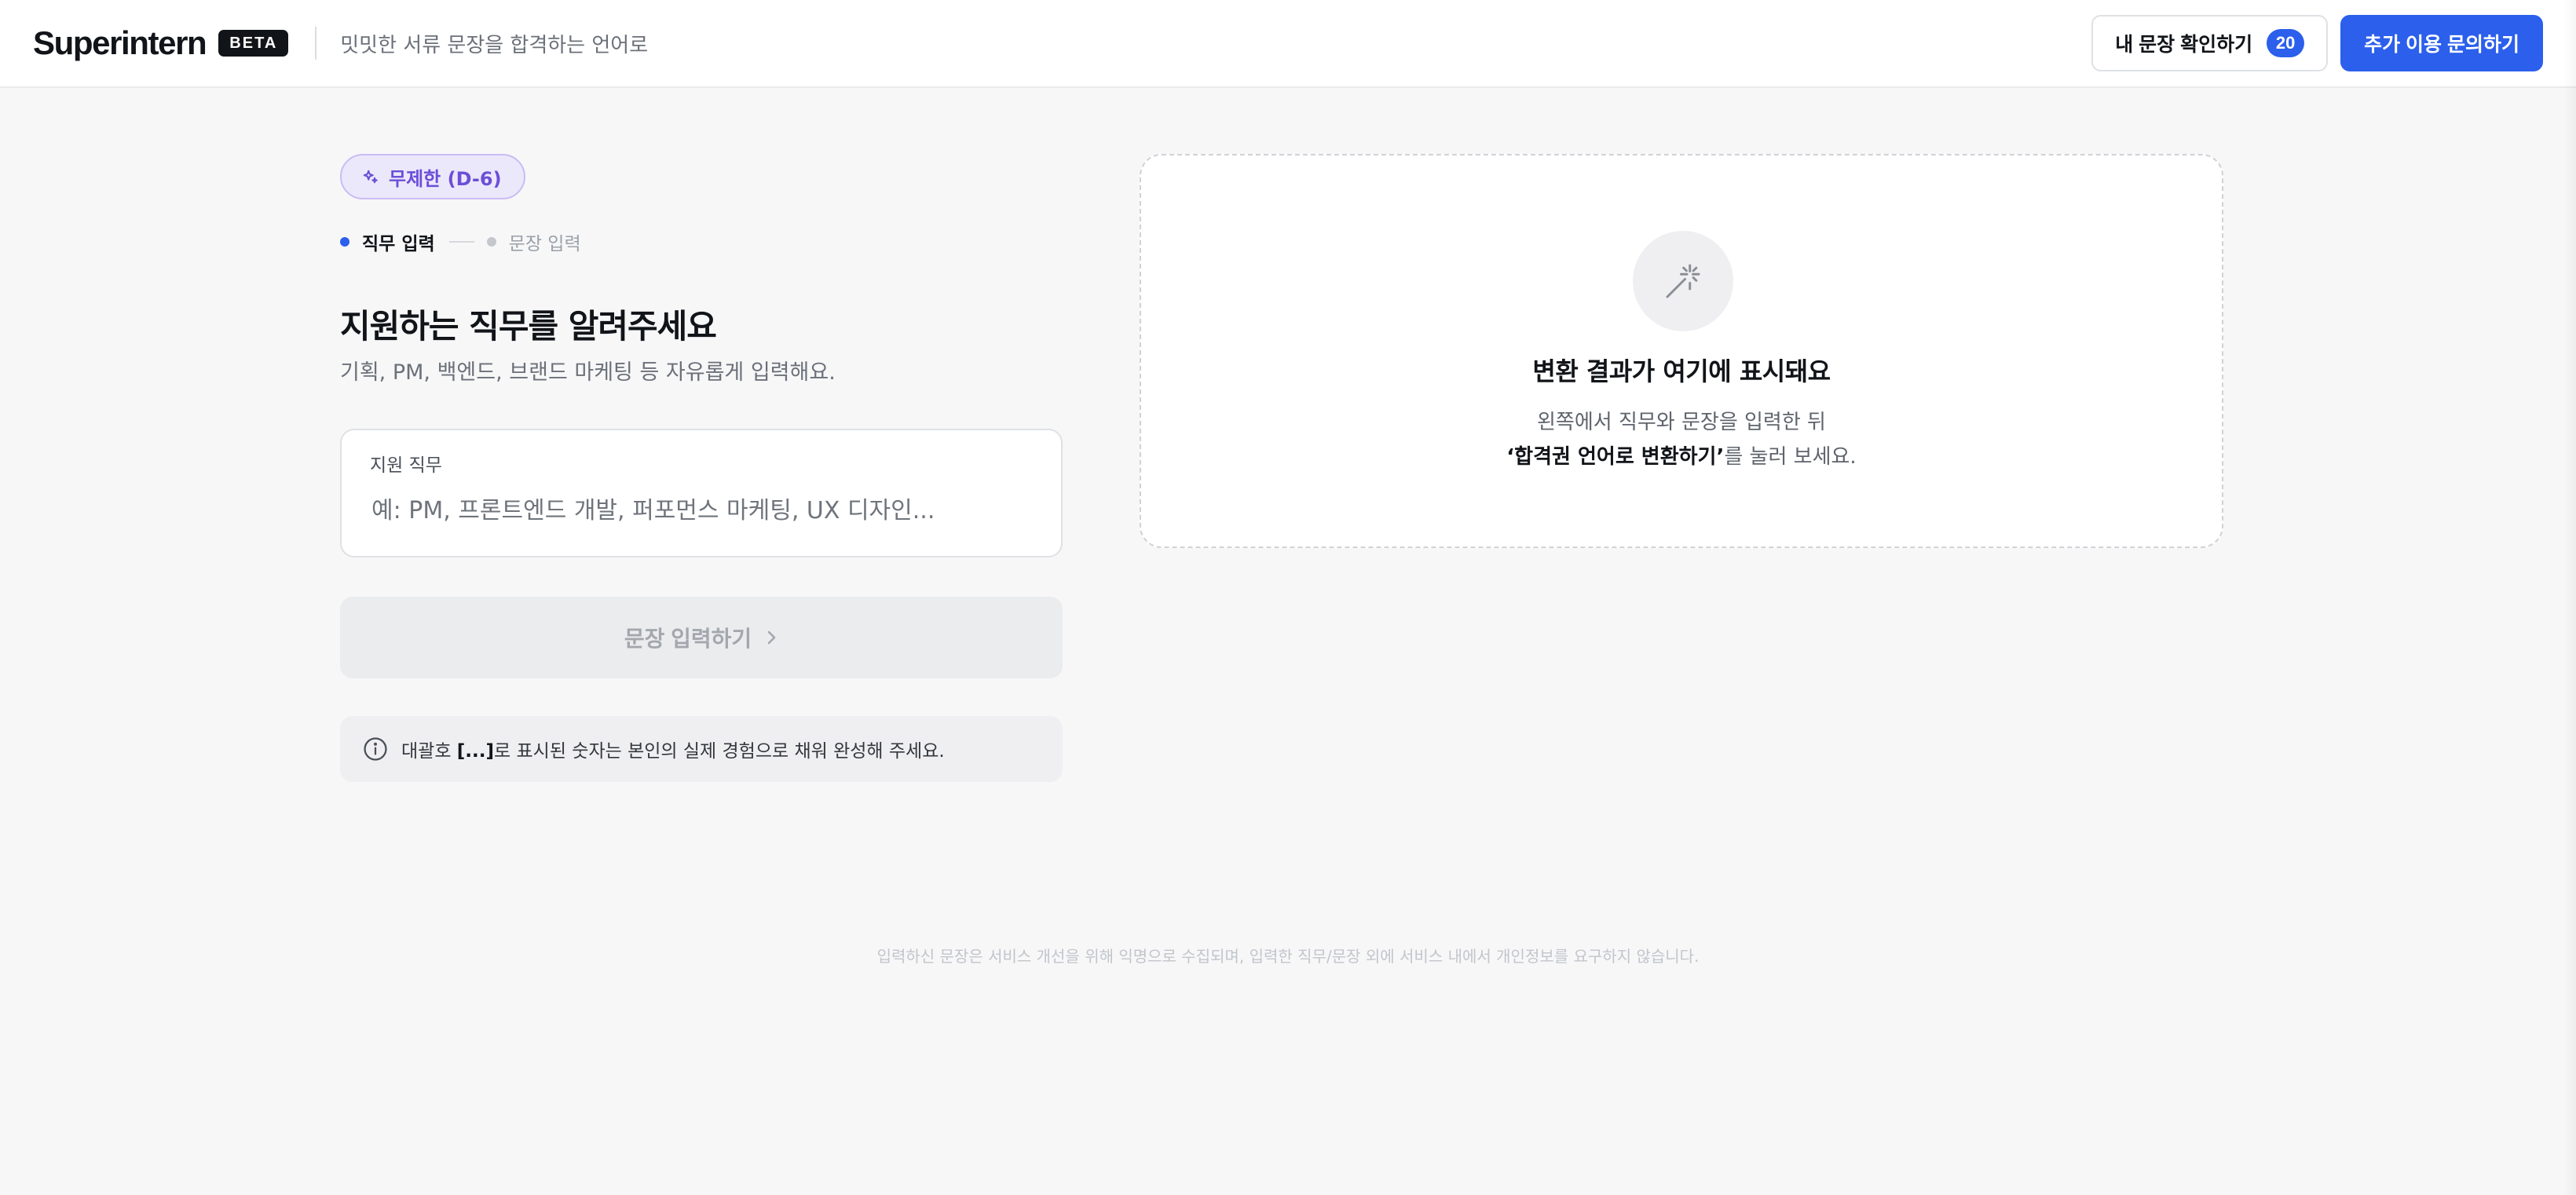  I want to click on result-desc-line1: 왼쪽에서 직무와 문장을 입력한 뒤, so click(1682, 422).